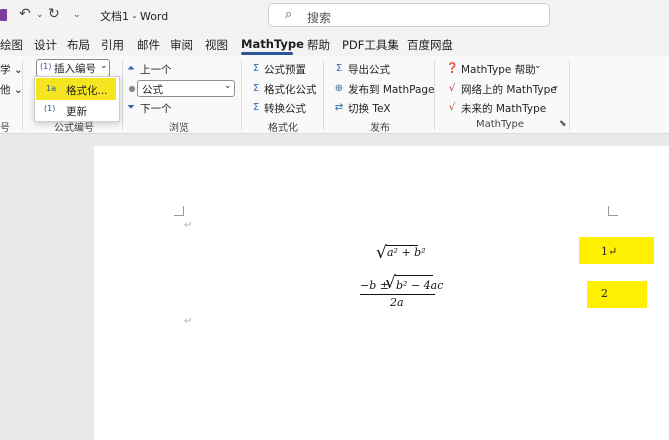 The height and width of the screenshot is (440, 669). I want to click on tab-mathtype: MathType, so click(272, 44).